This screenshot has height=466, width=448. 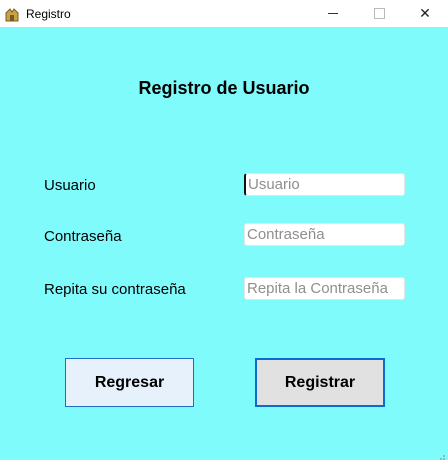 I want to click on maximize-button, so click(x=379, y=13).